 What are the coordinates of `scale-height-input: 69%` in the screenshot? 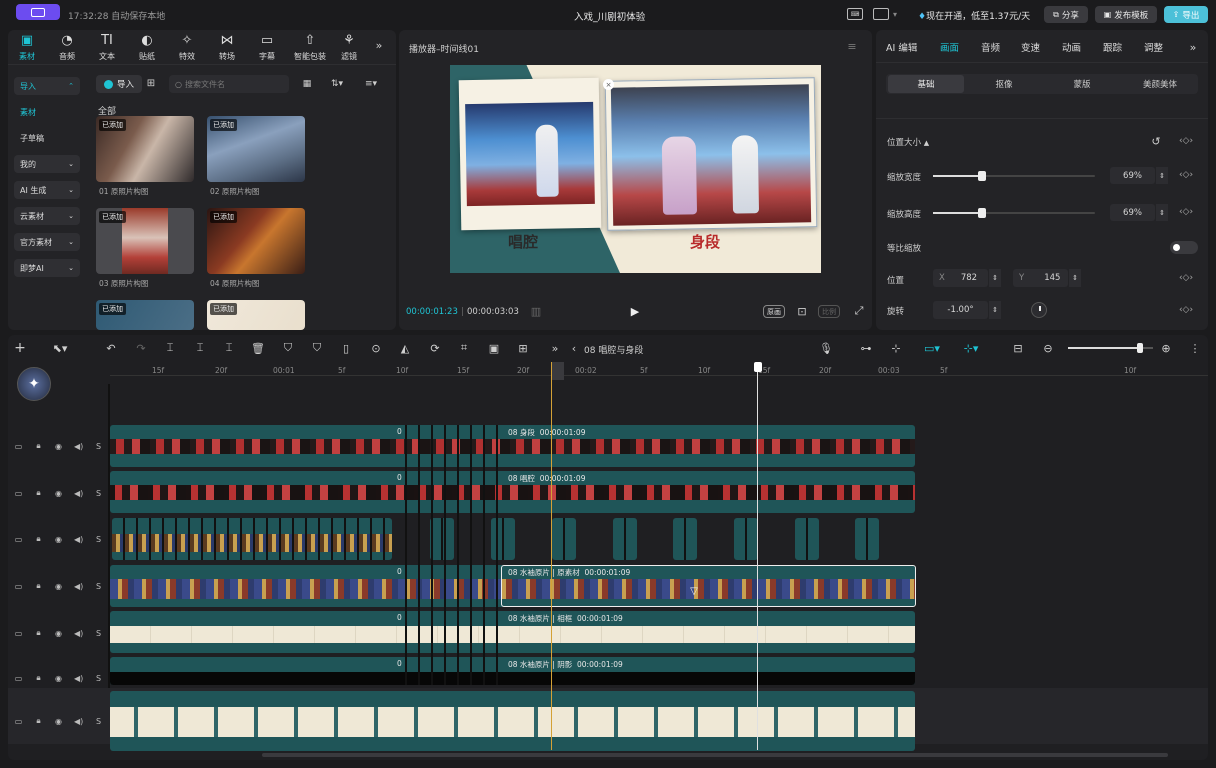 It's located at (1132, 212).